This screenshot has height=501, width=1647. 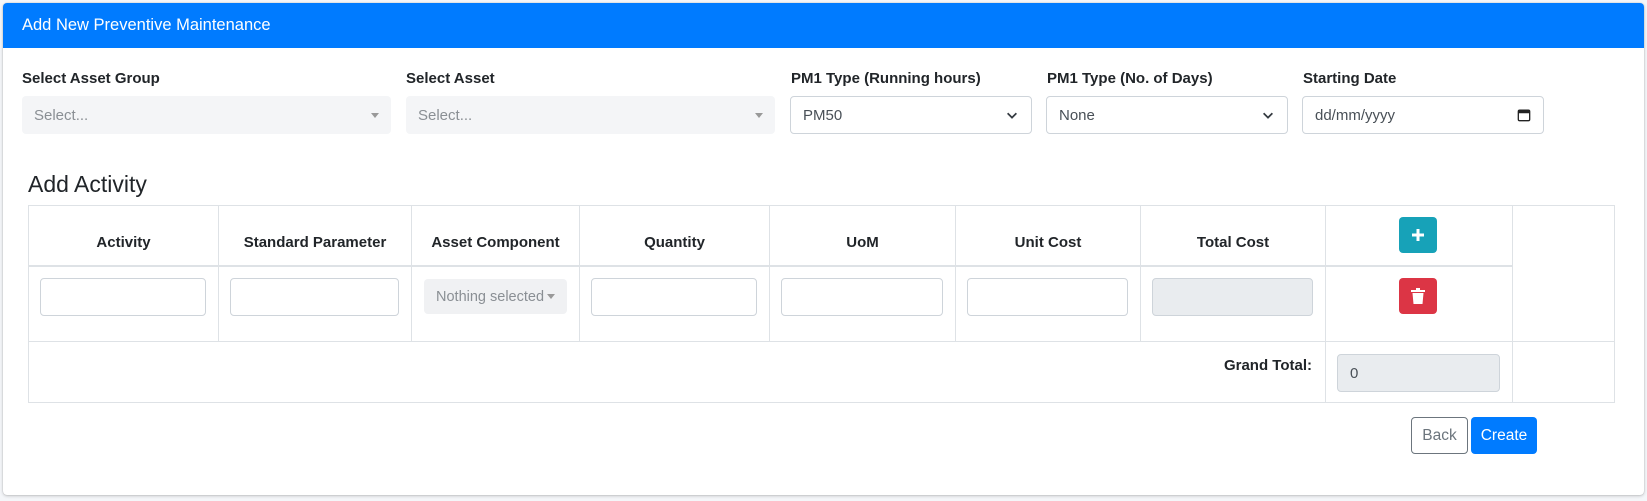 I want to click on add-activity-title: Add Activity, so click(x=87, y=184).